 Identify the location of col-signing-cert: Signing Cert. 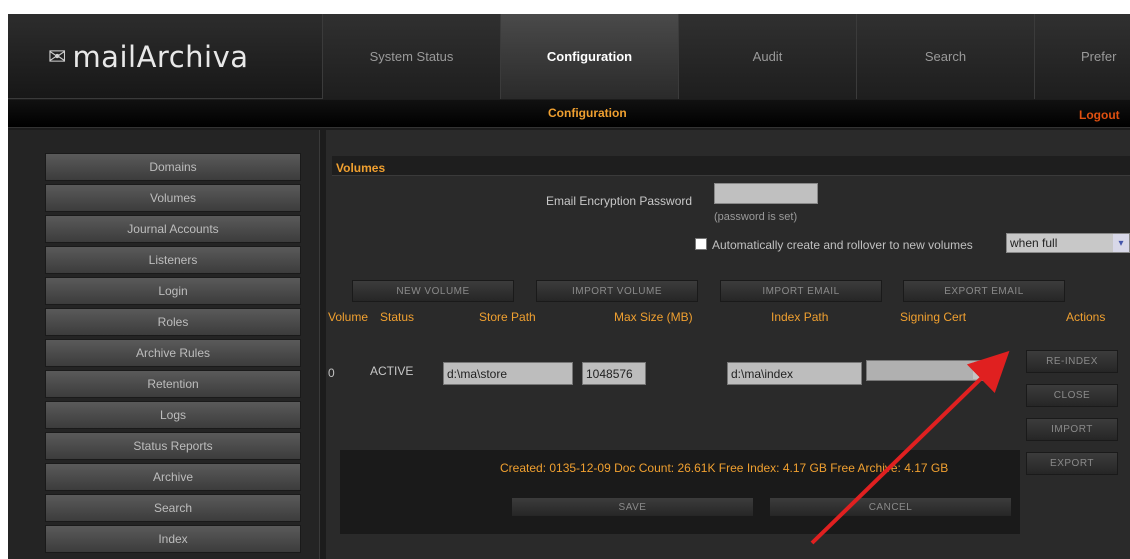
(933, 317).